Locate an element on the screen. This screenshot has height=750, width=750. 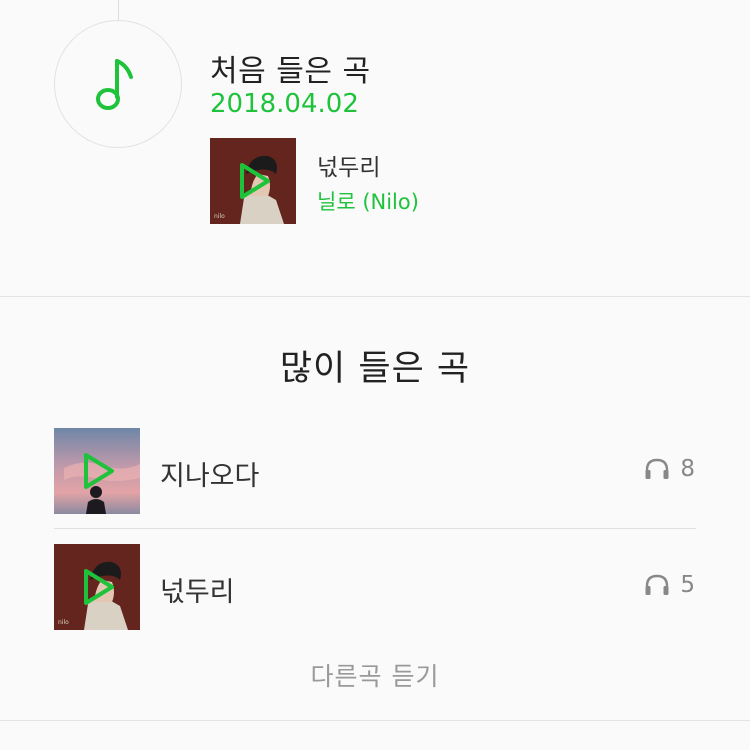
first-played-date: 2018.04.02 is located at coordinates (284, 104).